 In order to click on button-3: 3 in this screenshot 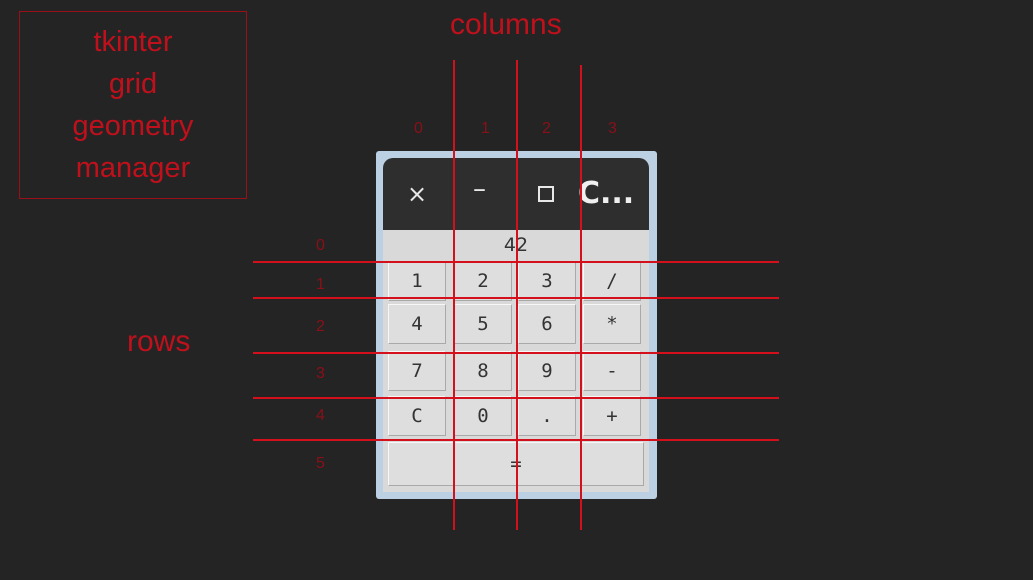, I will do `click(547, 281)`.